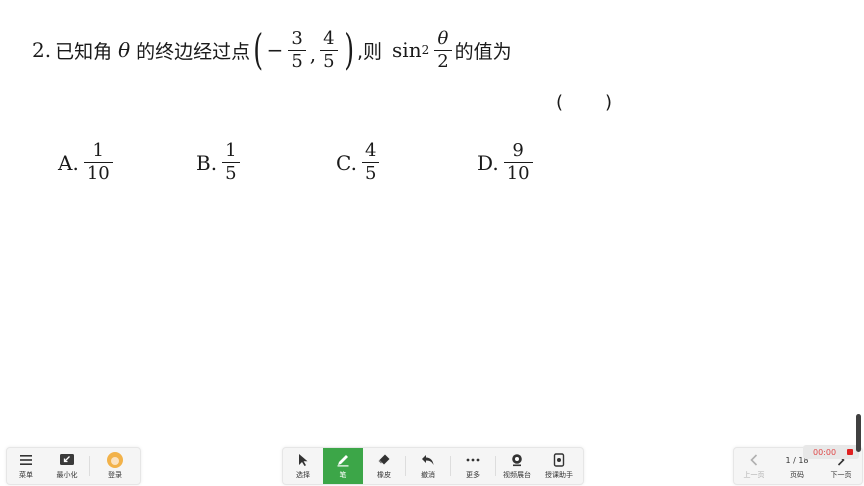 This screenshot has height=486, width=864. I want to click on next-page-label: 下一页, so click(841, 475).